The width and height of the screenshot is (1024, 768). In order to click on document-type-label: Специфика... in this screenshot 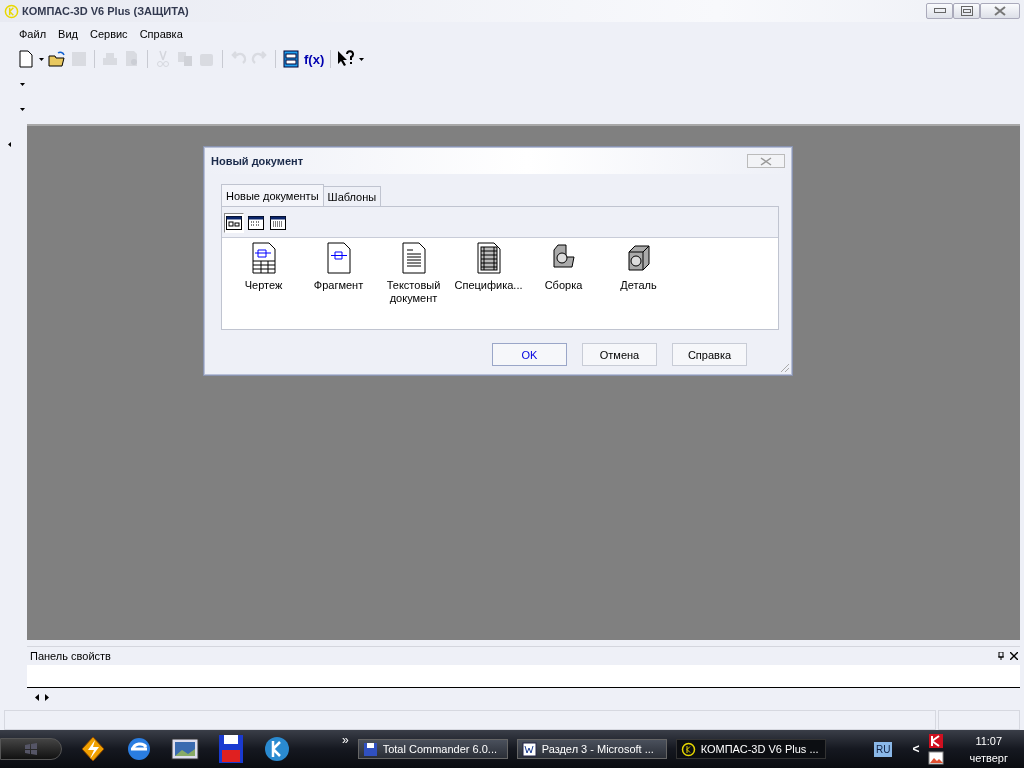, I will do `click(488, 285)`.